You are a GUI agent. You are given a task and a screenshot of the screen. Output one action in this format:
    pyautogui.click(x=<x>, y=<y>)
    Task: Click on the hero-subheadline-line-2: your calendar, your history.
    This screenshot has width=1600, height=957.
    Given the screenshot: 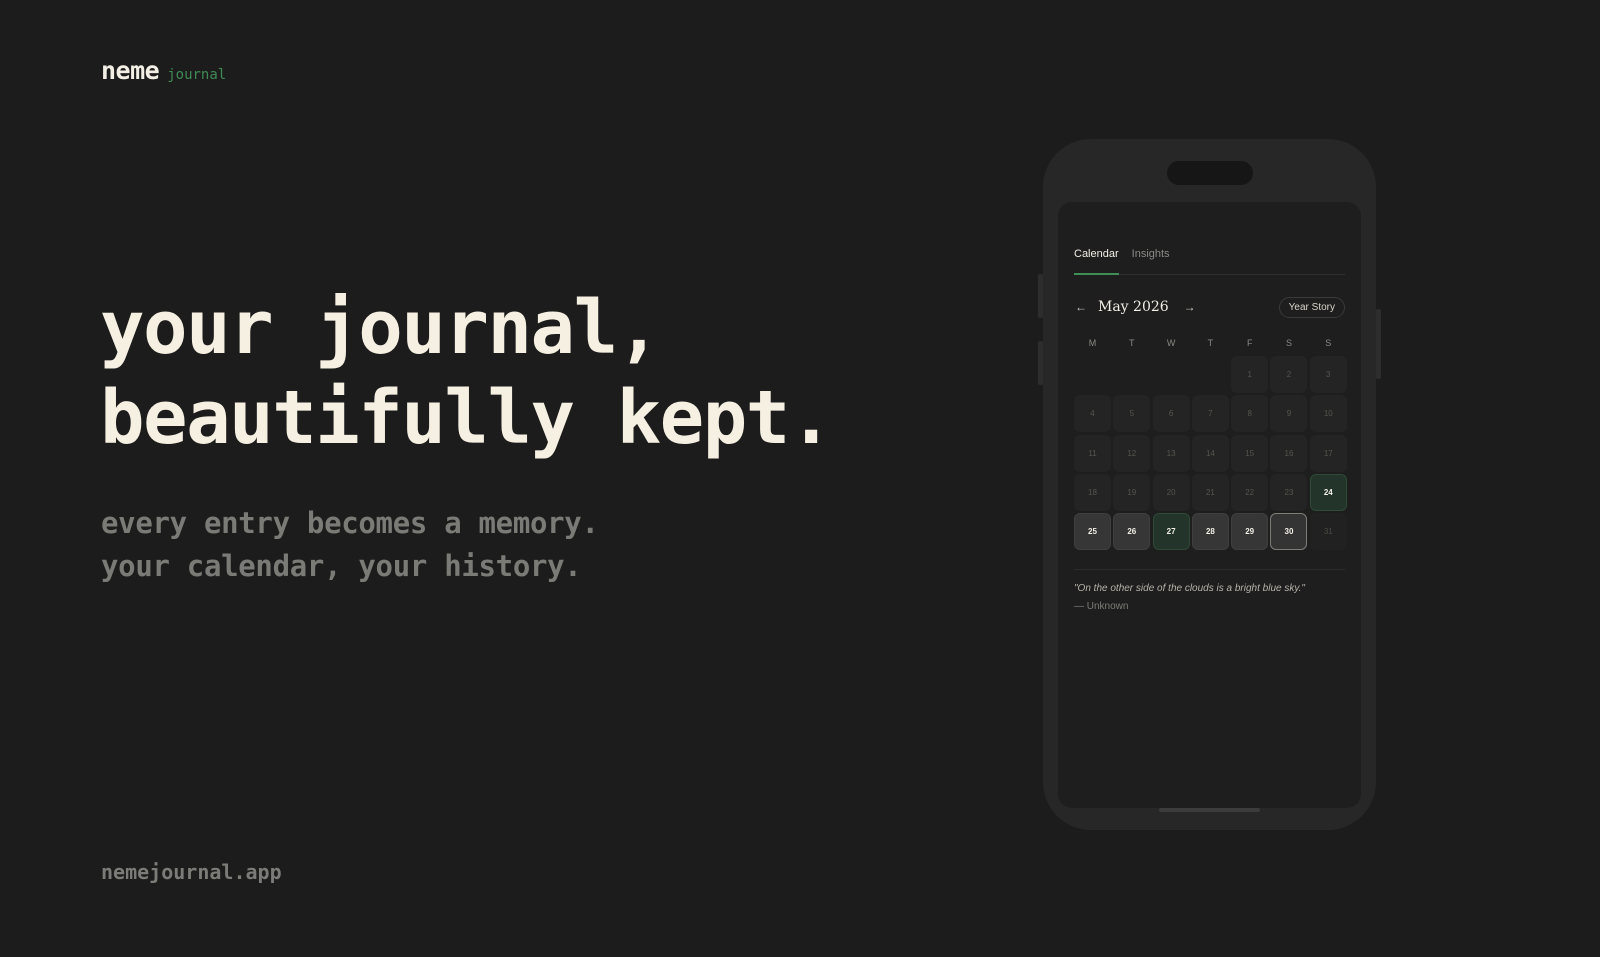 What is the action you would take?
    pyautogui.click(x=341, y=566)
    